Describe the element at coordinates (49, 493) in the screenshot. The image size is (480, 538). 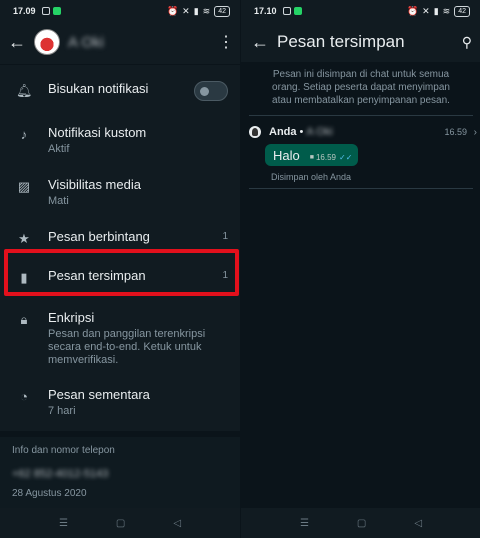
I see `info-date: 28 Agustus 2020` at that location.